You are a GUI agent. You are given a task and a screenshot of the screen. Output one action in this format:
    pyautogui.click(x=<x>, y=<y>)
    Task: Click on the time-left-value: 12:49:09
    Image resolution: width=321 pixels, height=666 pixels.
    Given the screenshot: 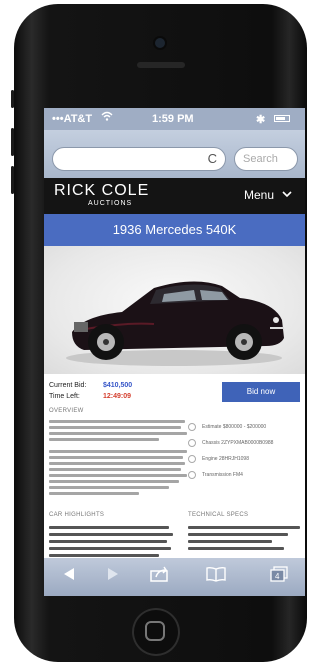 What is the action you would take?
    pyautogui.click(x=117, y=396)
    